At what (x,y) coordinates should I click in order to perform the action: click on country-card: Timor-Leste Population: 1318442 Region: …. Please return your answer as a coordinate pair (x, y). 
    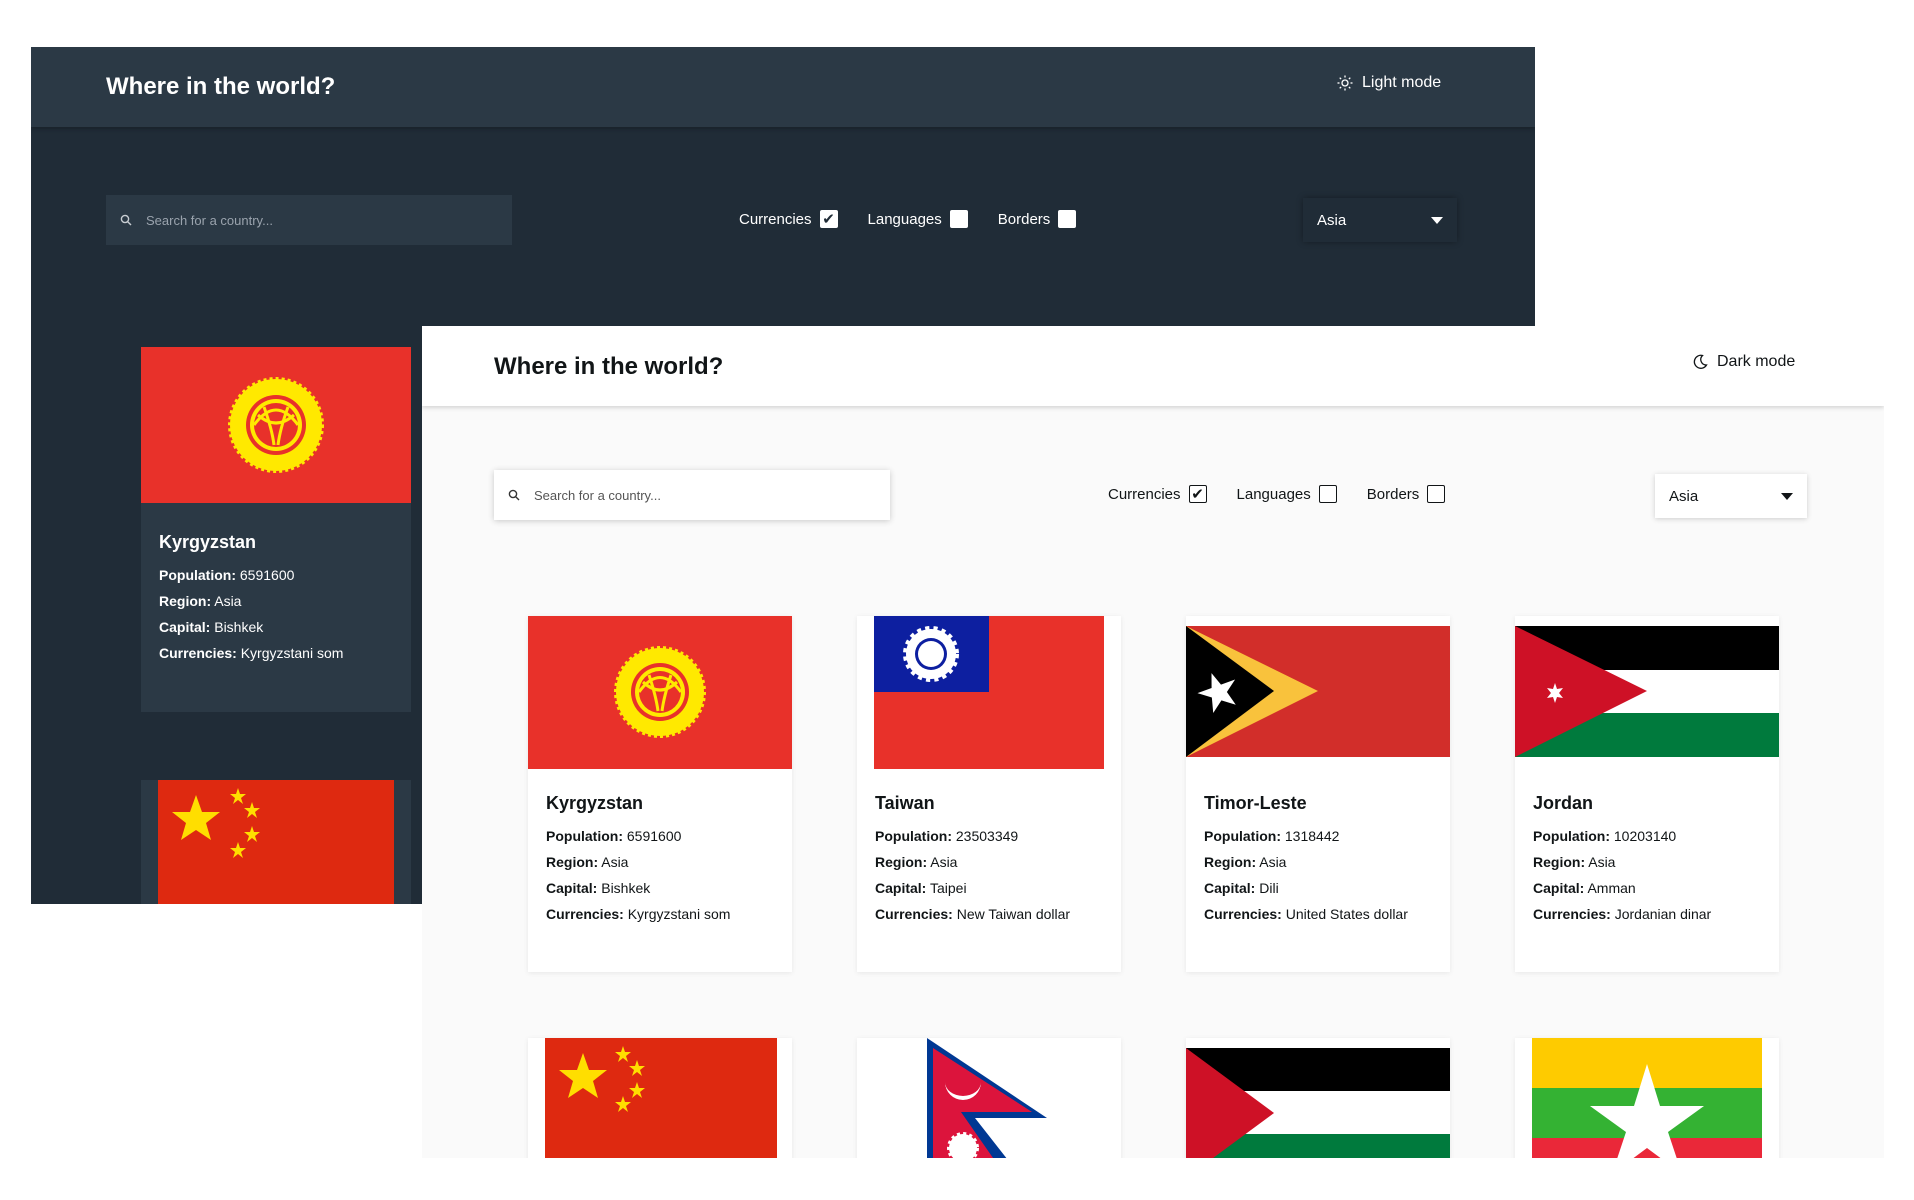
    Looking at the image, I should click on (1318, 794).